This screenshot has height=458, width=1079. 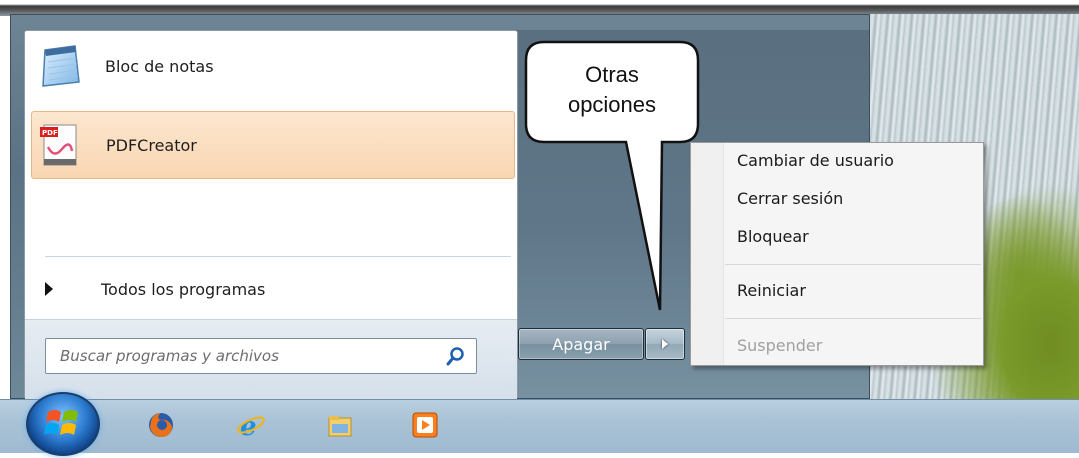 What do you see at coordinates (183, 289) in the screenshot?
I see `all-programs-label: Todos los programas` at bounding box center [183, 289].